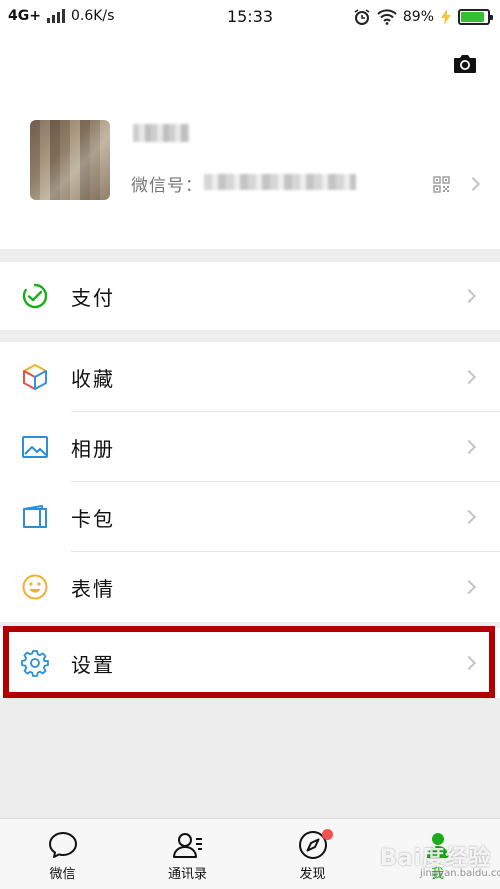 This screenshot has height=889, width=500. Describe the element at coordinates (441, 184) in the screenshot. I see `qr-code-icon` at that location.